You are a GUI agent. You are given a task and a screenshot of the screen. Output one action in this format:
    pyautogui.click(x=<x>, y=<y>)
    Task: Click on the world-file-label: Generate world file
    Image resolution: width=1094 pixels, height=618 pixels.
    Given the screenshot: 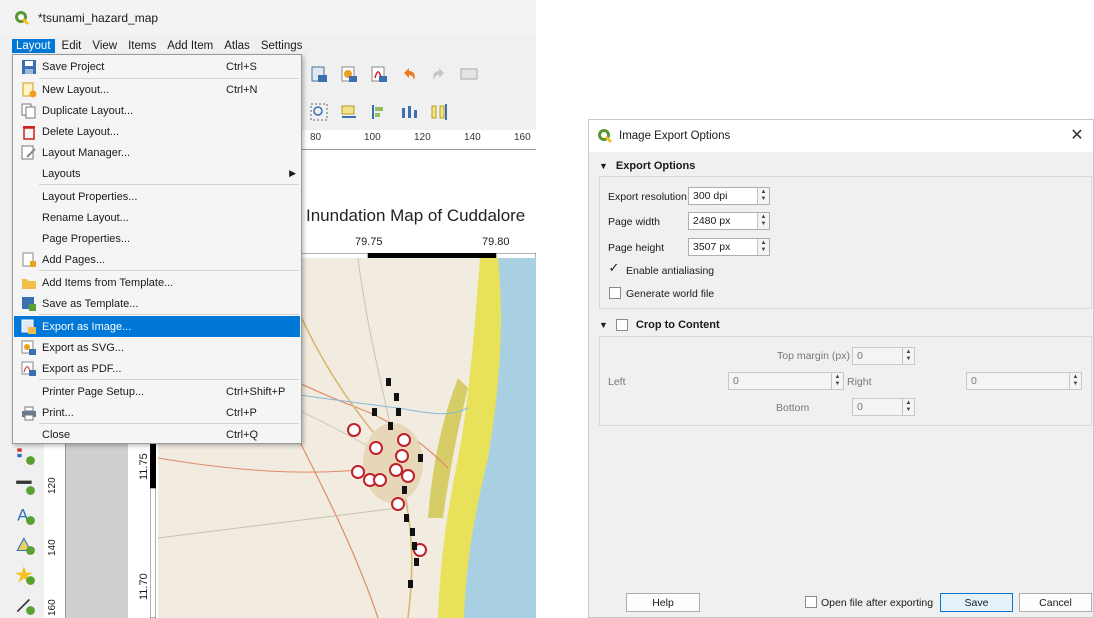 What is the action you would take?
    pyautogui.click(x=670, y=294)
    